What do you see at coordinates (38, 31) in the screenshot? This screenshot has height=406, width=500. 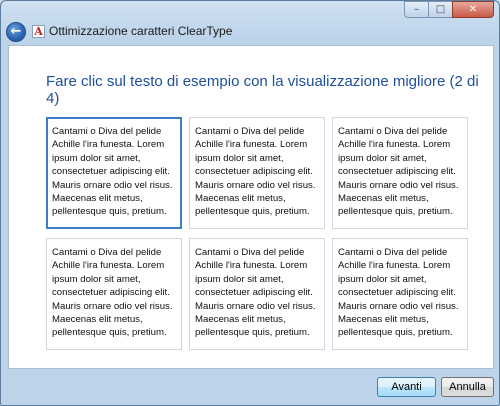 I see `cleartype-app-icon: A` at bounding box center [38, 31].